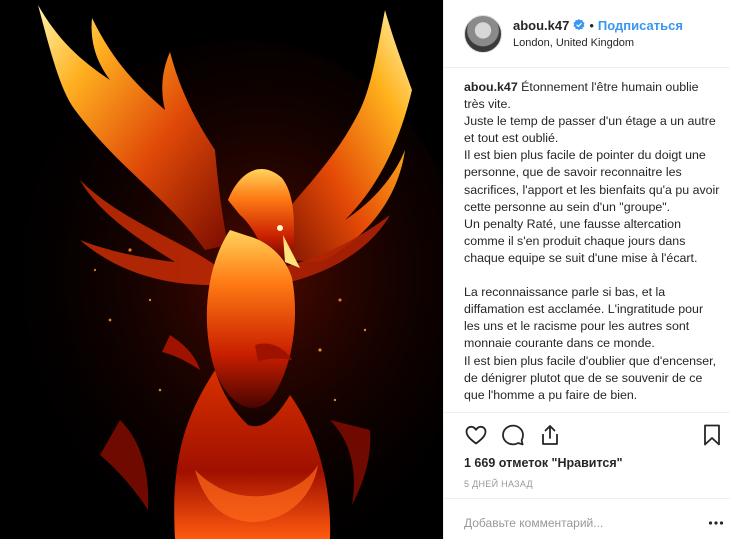  What do you see at coordinates (579, 25) in the screenshot?
I see `verified-badge-icon` at bounding box center [579, 25].